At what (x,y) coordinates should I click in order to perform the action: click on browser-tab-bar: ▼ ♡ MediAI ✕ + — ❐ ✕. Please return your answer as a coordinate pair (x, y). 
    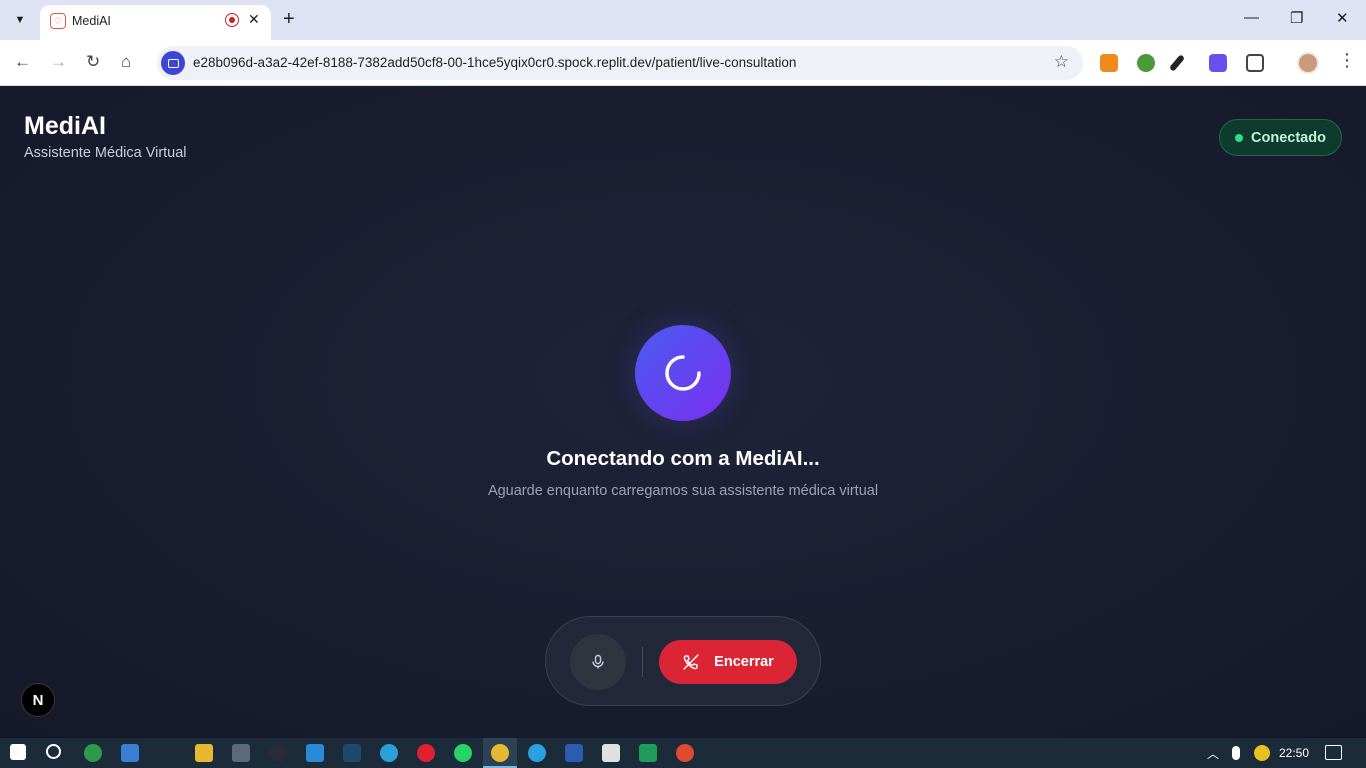
    Looking at the image, I should click on (683, 20).